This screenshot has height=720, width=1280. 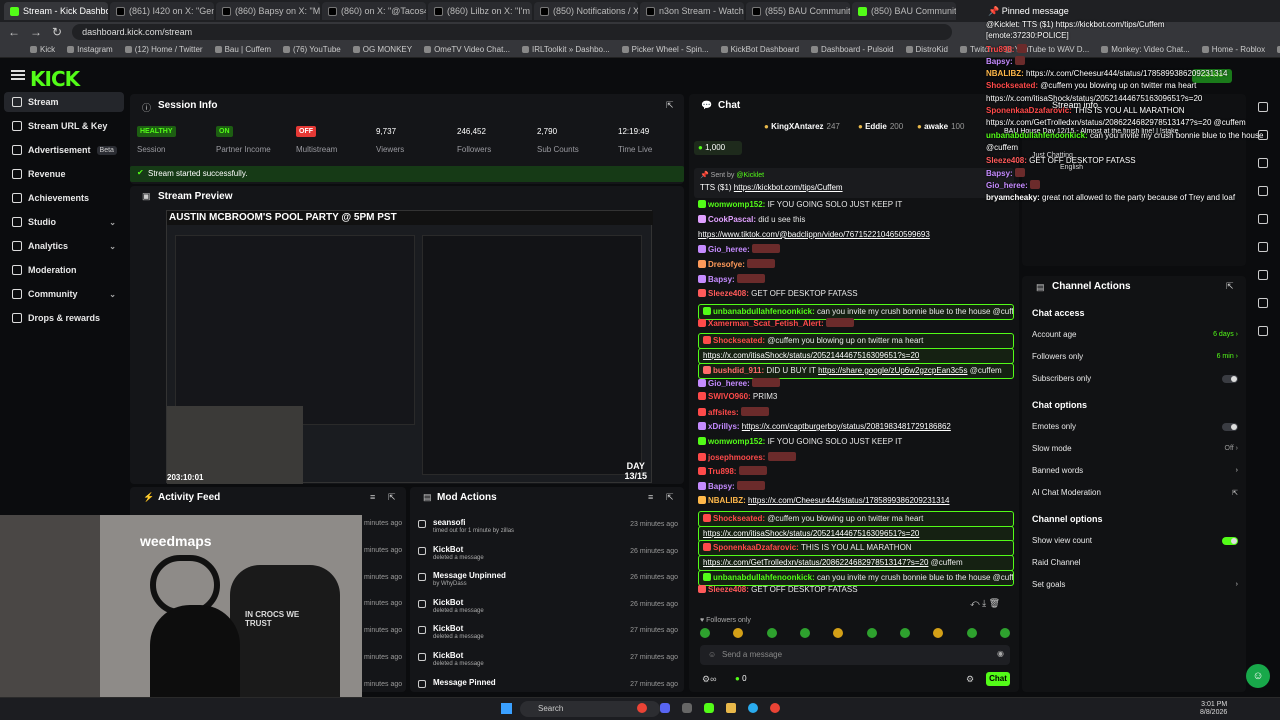 What do you see at coordinates (1263, 275) in the screenshot?
I see `server-icon` at bounding box center [1263, 275].